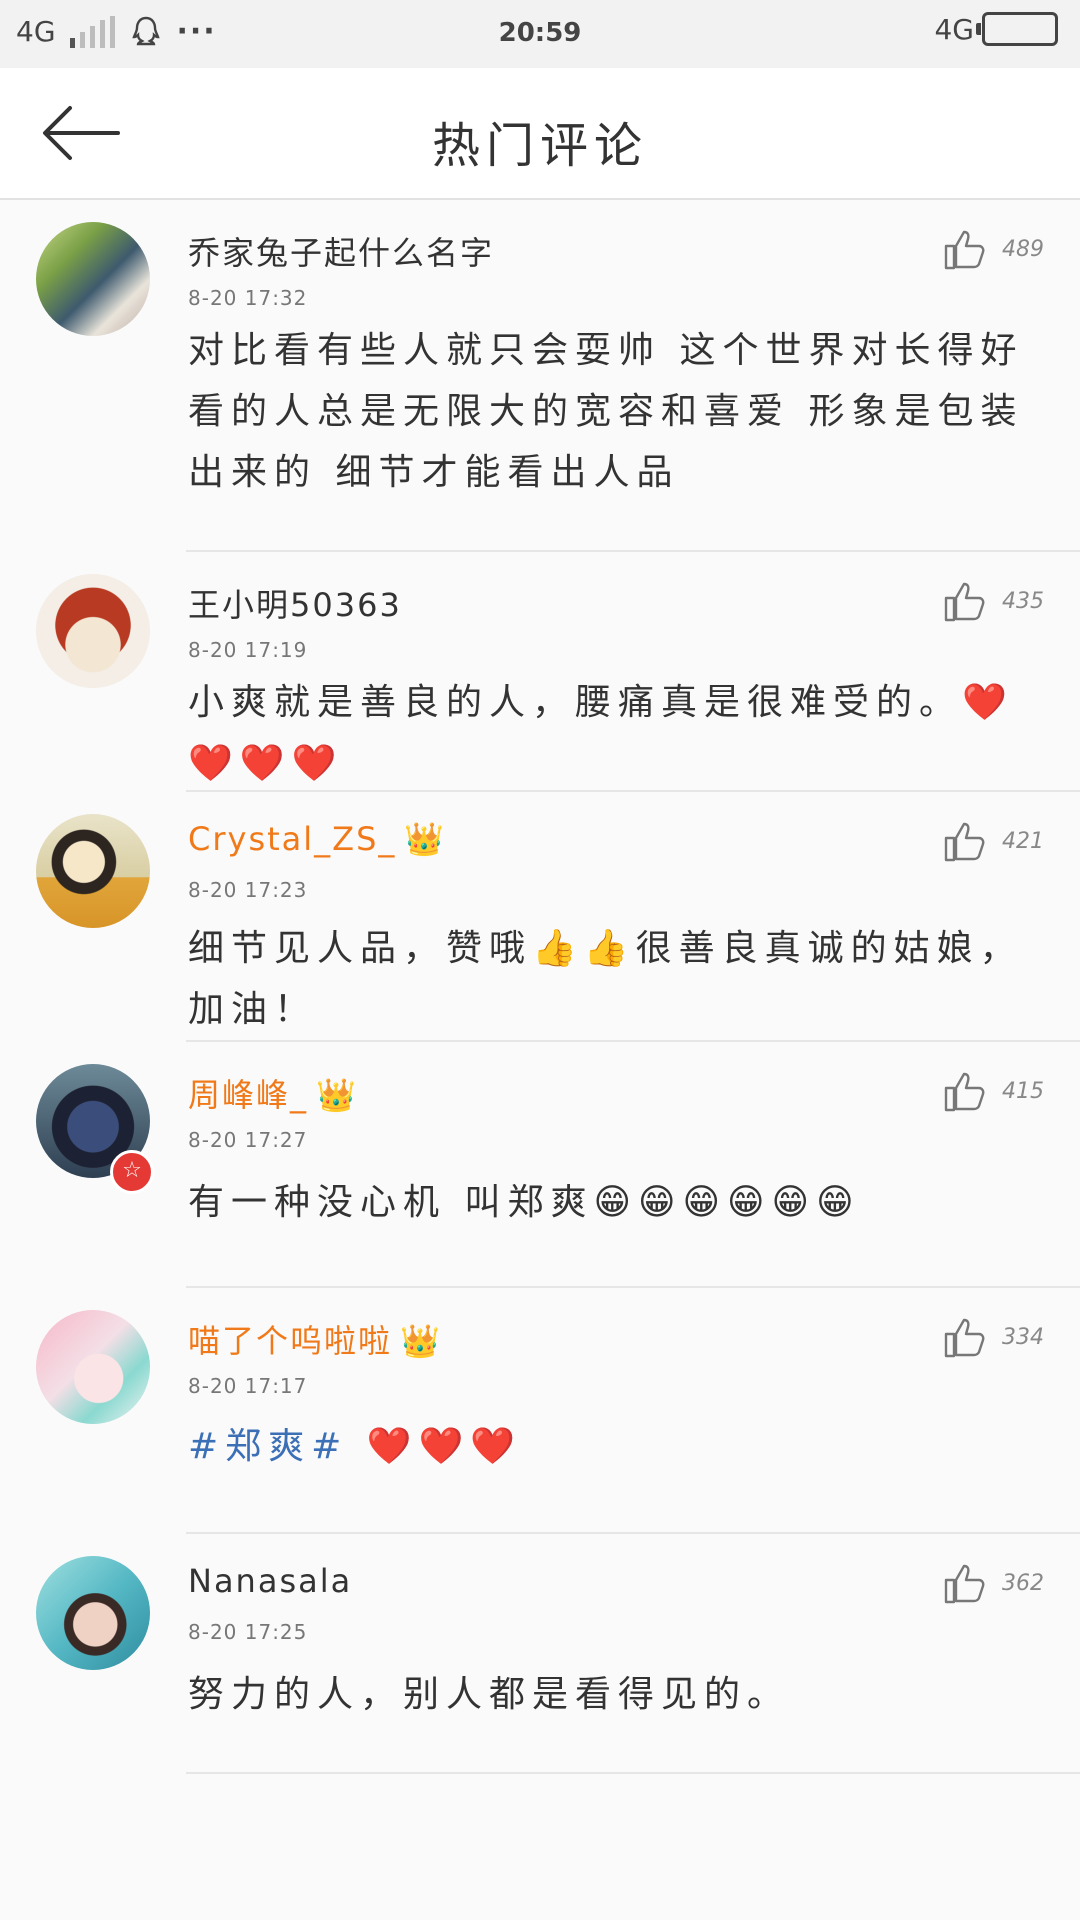  Describe the element at coordinates (618, 1446) in the screenshot. I see `comment-text: #郑爽# ❤️❤️❤️` at that location.